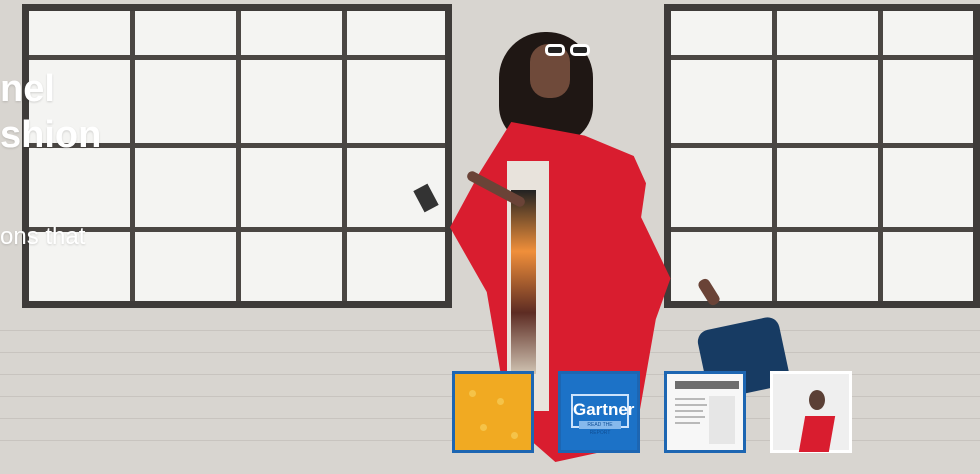 The width and height of the screenshot is (980, 474). I want to click on gartner-logo-subtext: READ THE REPORT, so click(600, 428).